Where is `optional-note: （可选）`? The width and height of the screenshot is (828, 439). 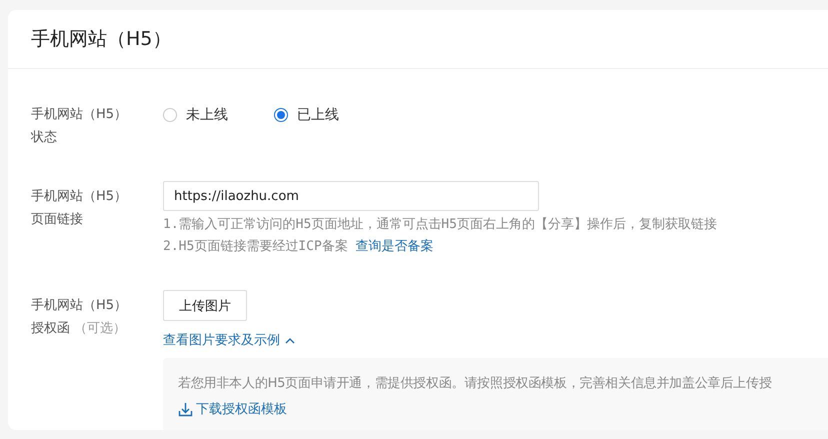
optional-note: （可选） is located at coordinates (99, 328).